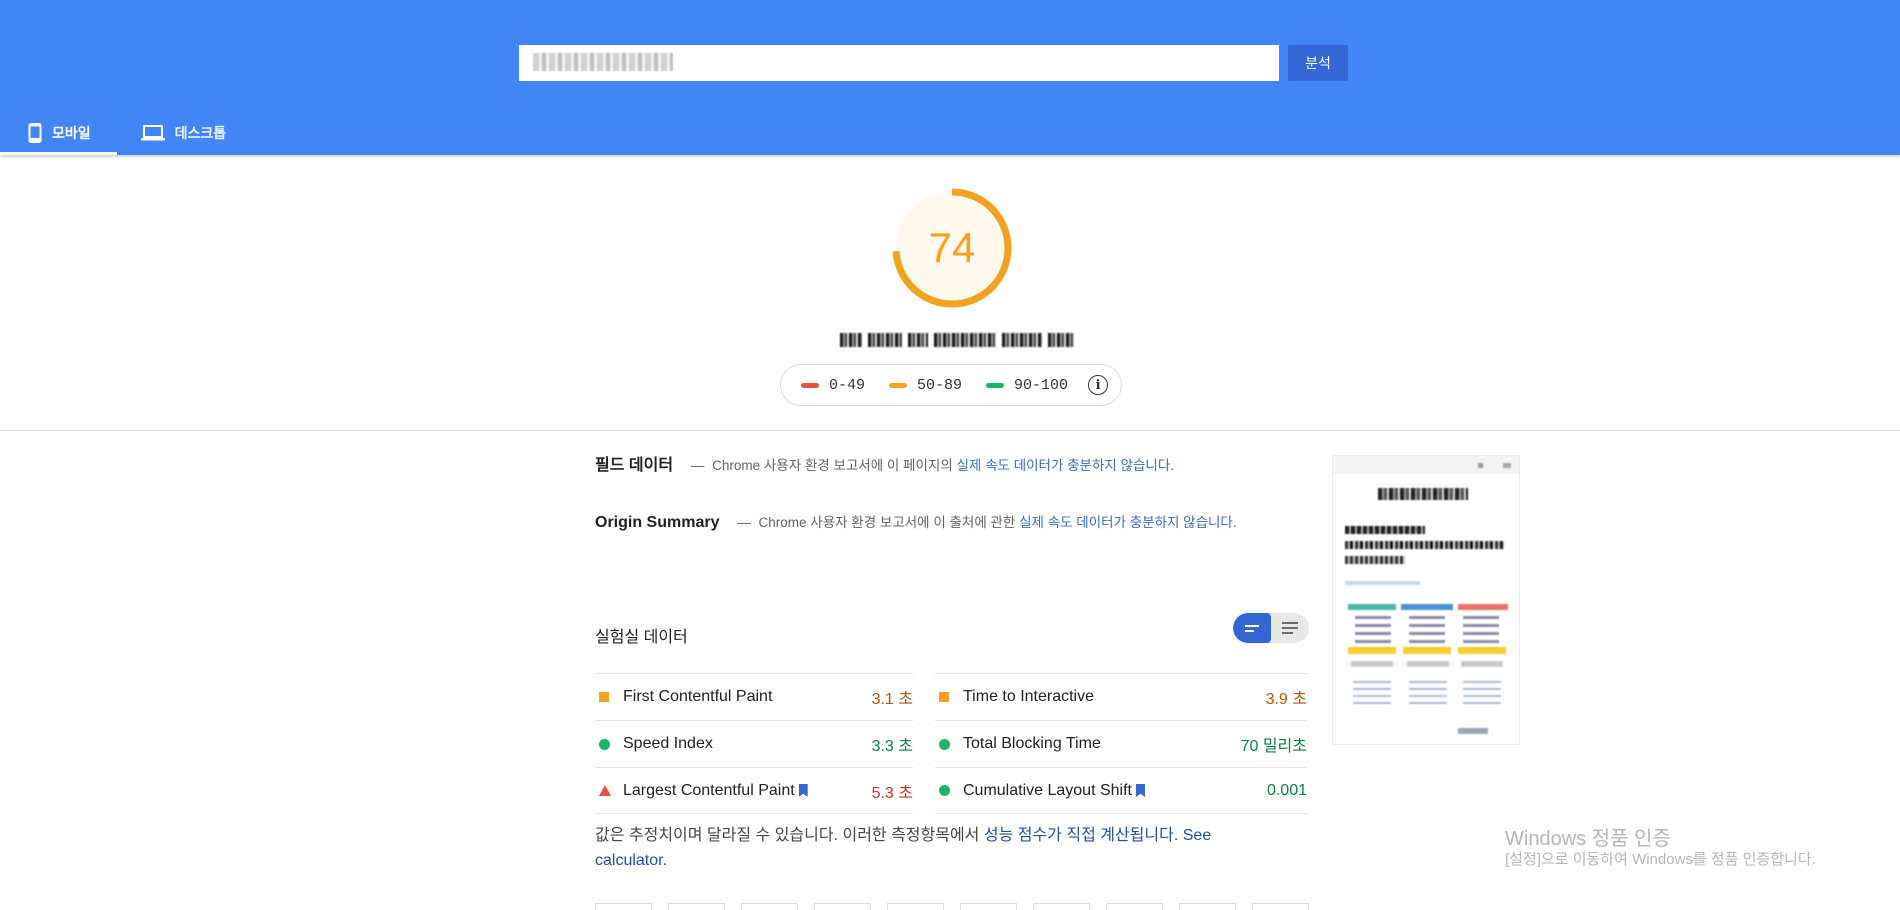 The image size is (1900, 910). What do you see at coordinates (709, 790) in the screenshot?
I see `metric-name: Largest Contentful Paint` at bounding box center [709, 790].